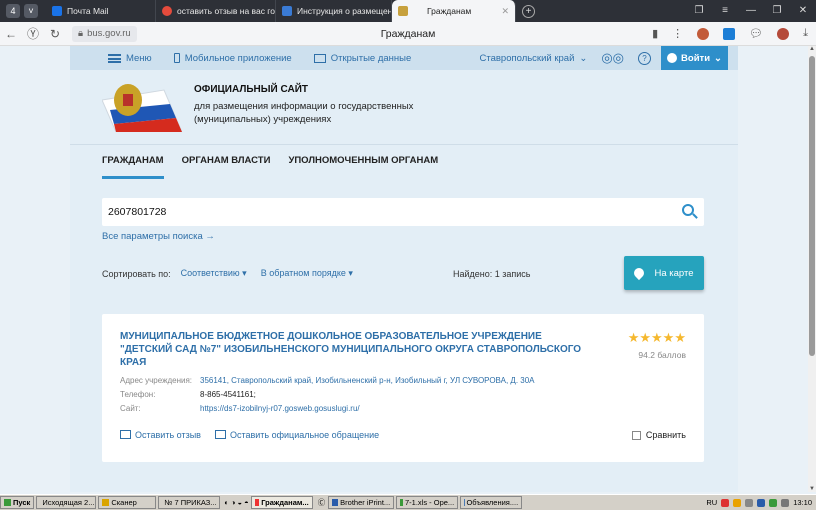 Image resolution: width=816 pixels, height=510 pixels. What do you see at coordinates (232, 58) in the screenshot?
I see `mobile-app-link: Мобильное приложение` at bounding box center [232, 58].